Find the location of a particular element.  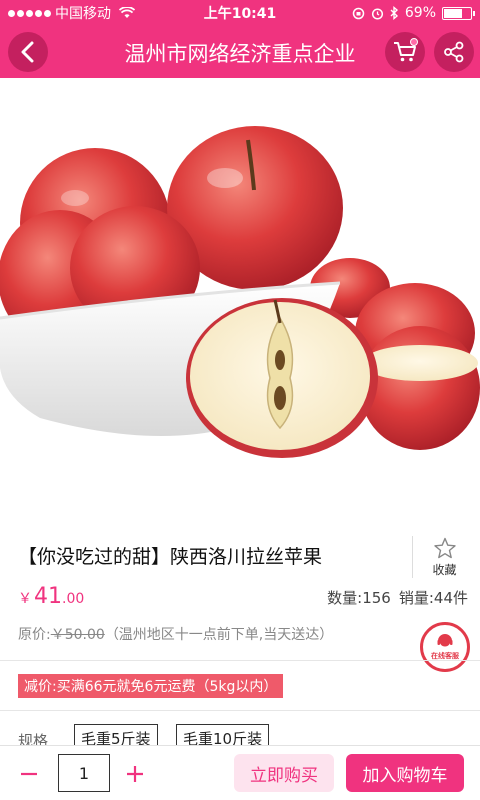

plus-icon is located at coordinates (135, 774).